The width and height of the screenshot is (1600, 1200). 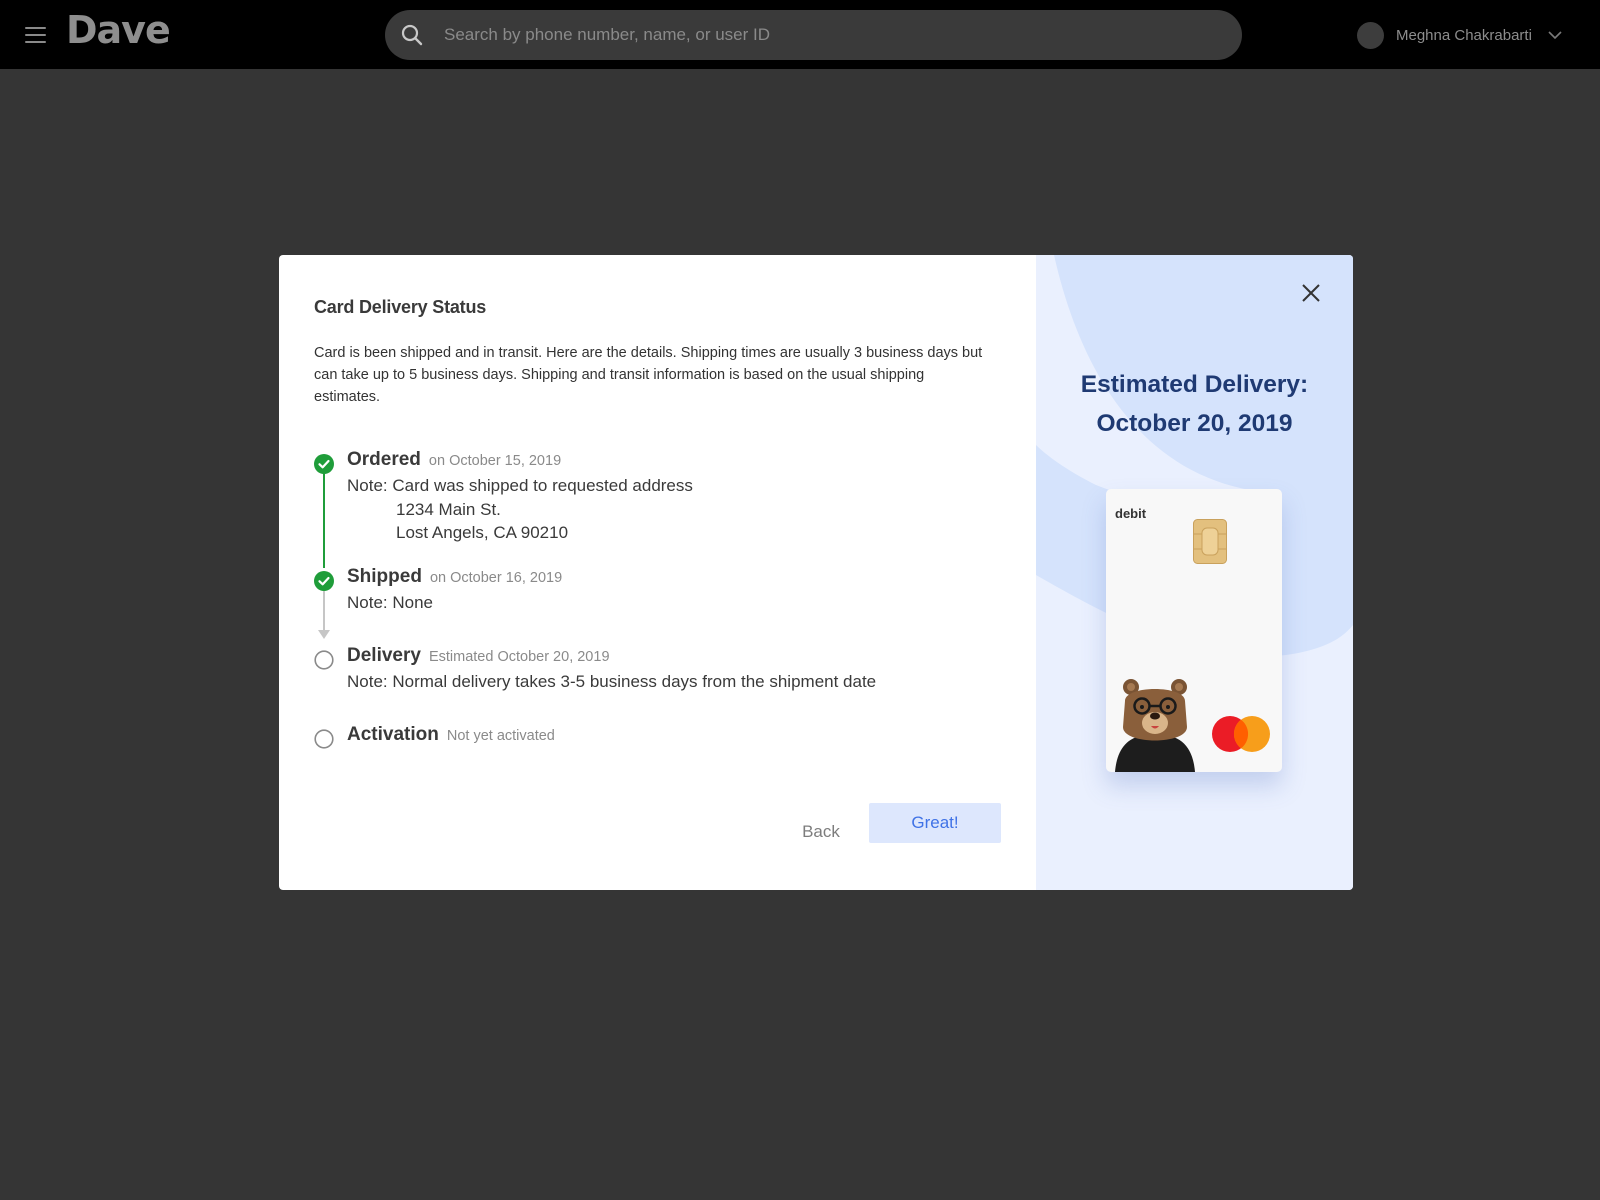 What do you see at coordinates (1311, 293) in the screenshot?
I see `close-icon` at bounding box center [1311, 293].